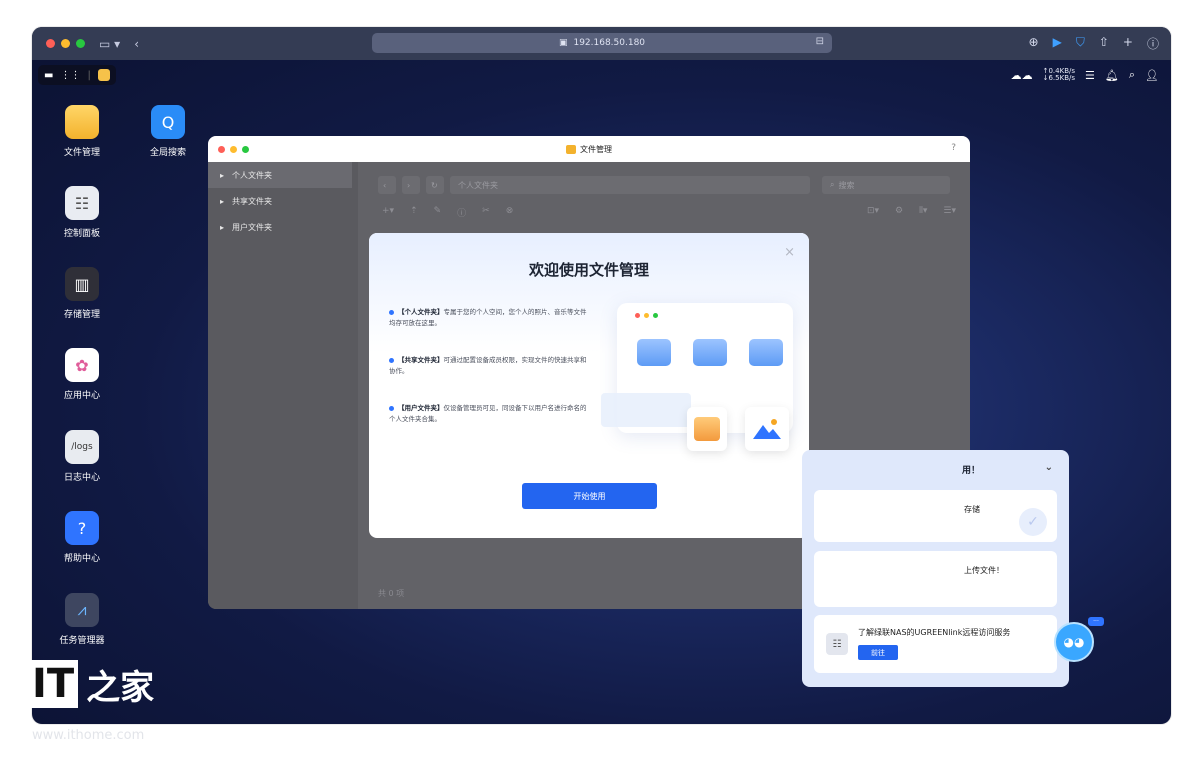 The image size is (1200, 761). I want to click on desktop-icon-global-search: Q 全局搜索, so click(168, 131).